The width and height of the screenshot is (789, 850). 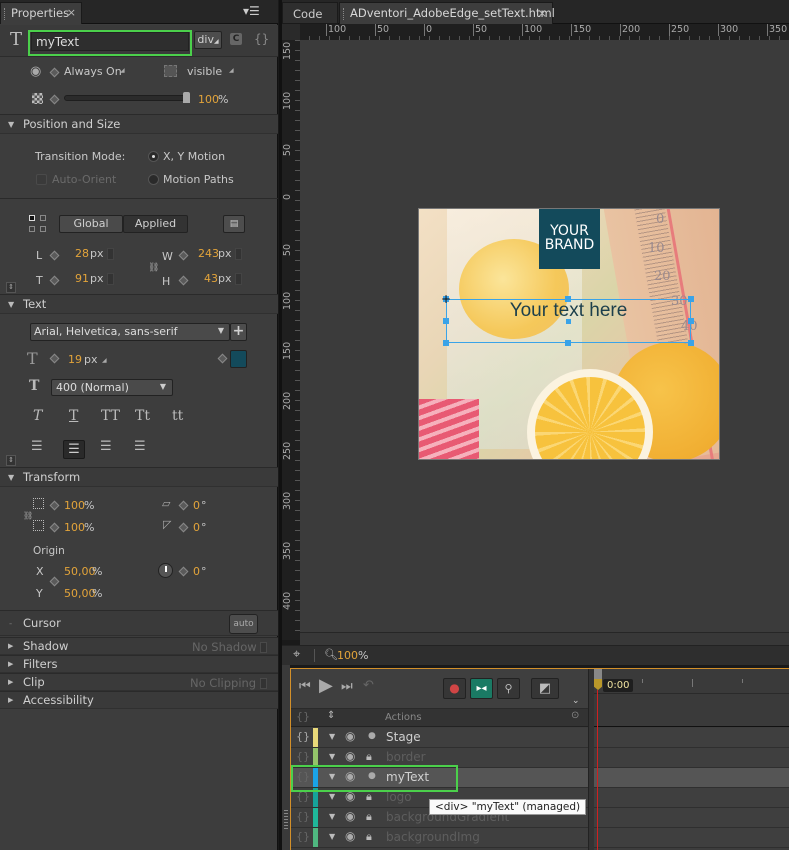 What do you see at coordinates (139, 700) in the screenshot?
I see `section-accessibility: ▶ Accessibility` at bounding box center [139, 700].